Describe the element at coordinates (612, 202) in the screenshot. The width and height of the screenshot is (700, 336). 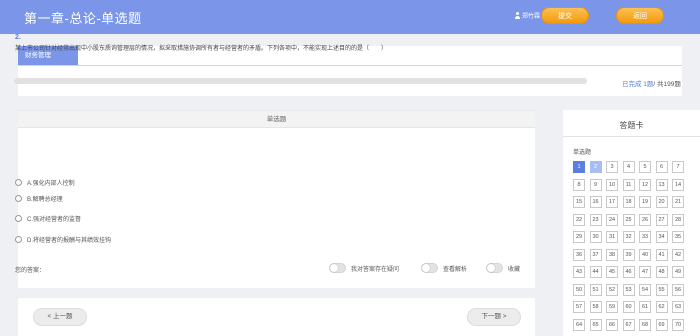
I see `answer-card-cell: 17` at that location.